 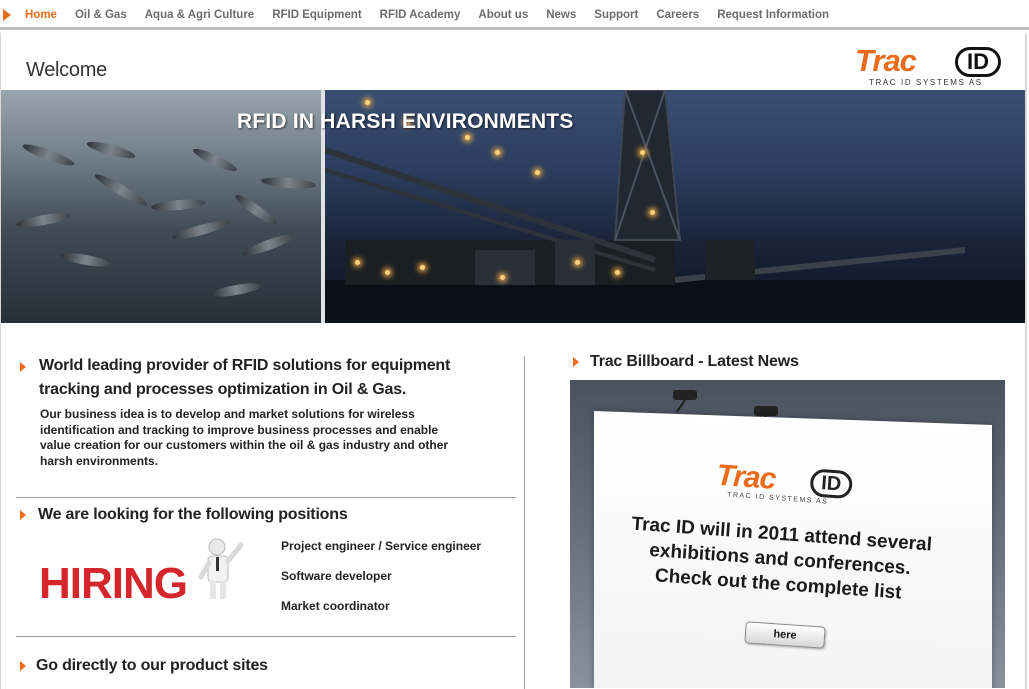 I want to click on logo-trac-text: Trac, so click(x=886, y=60).